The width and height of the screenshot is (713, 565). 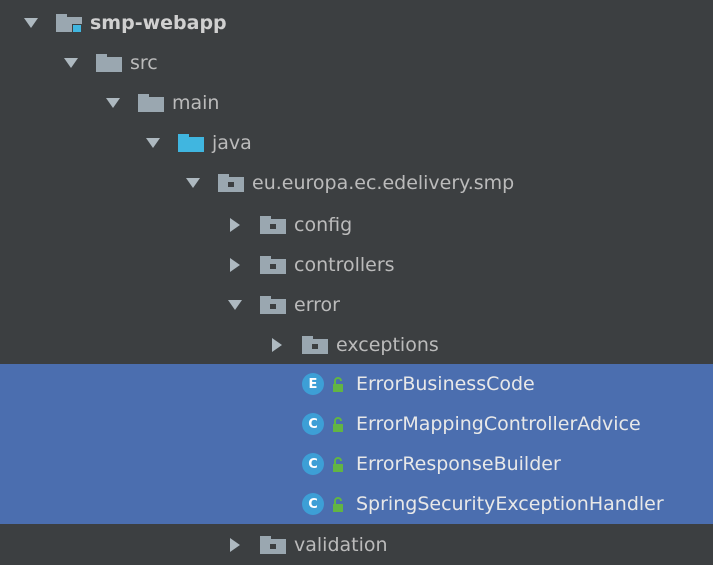 I want to click on enum-icon: E, so click(x=313, y=384).